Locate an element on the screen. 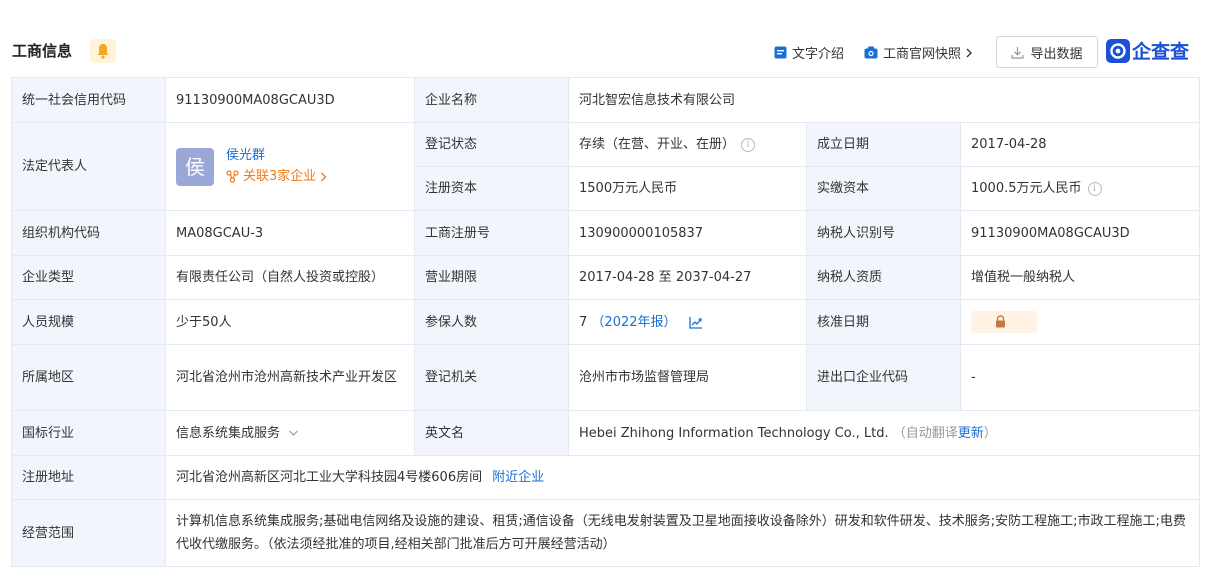 The width and height of the screenshot is (1210, 582). paid-capital-cell: 1000.5万元人民币 i is located at coordinates (1080, 188).